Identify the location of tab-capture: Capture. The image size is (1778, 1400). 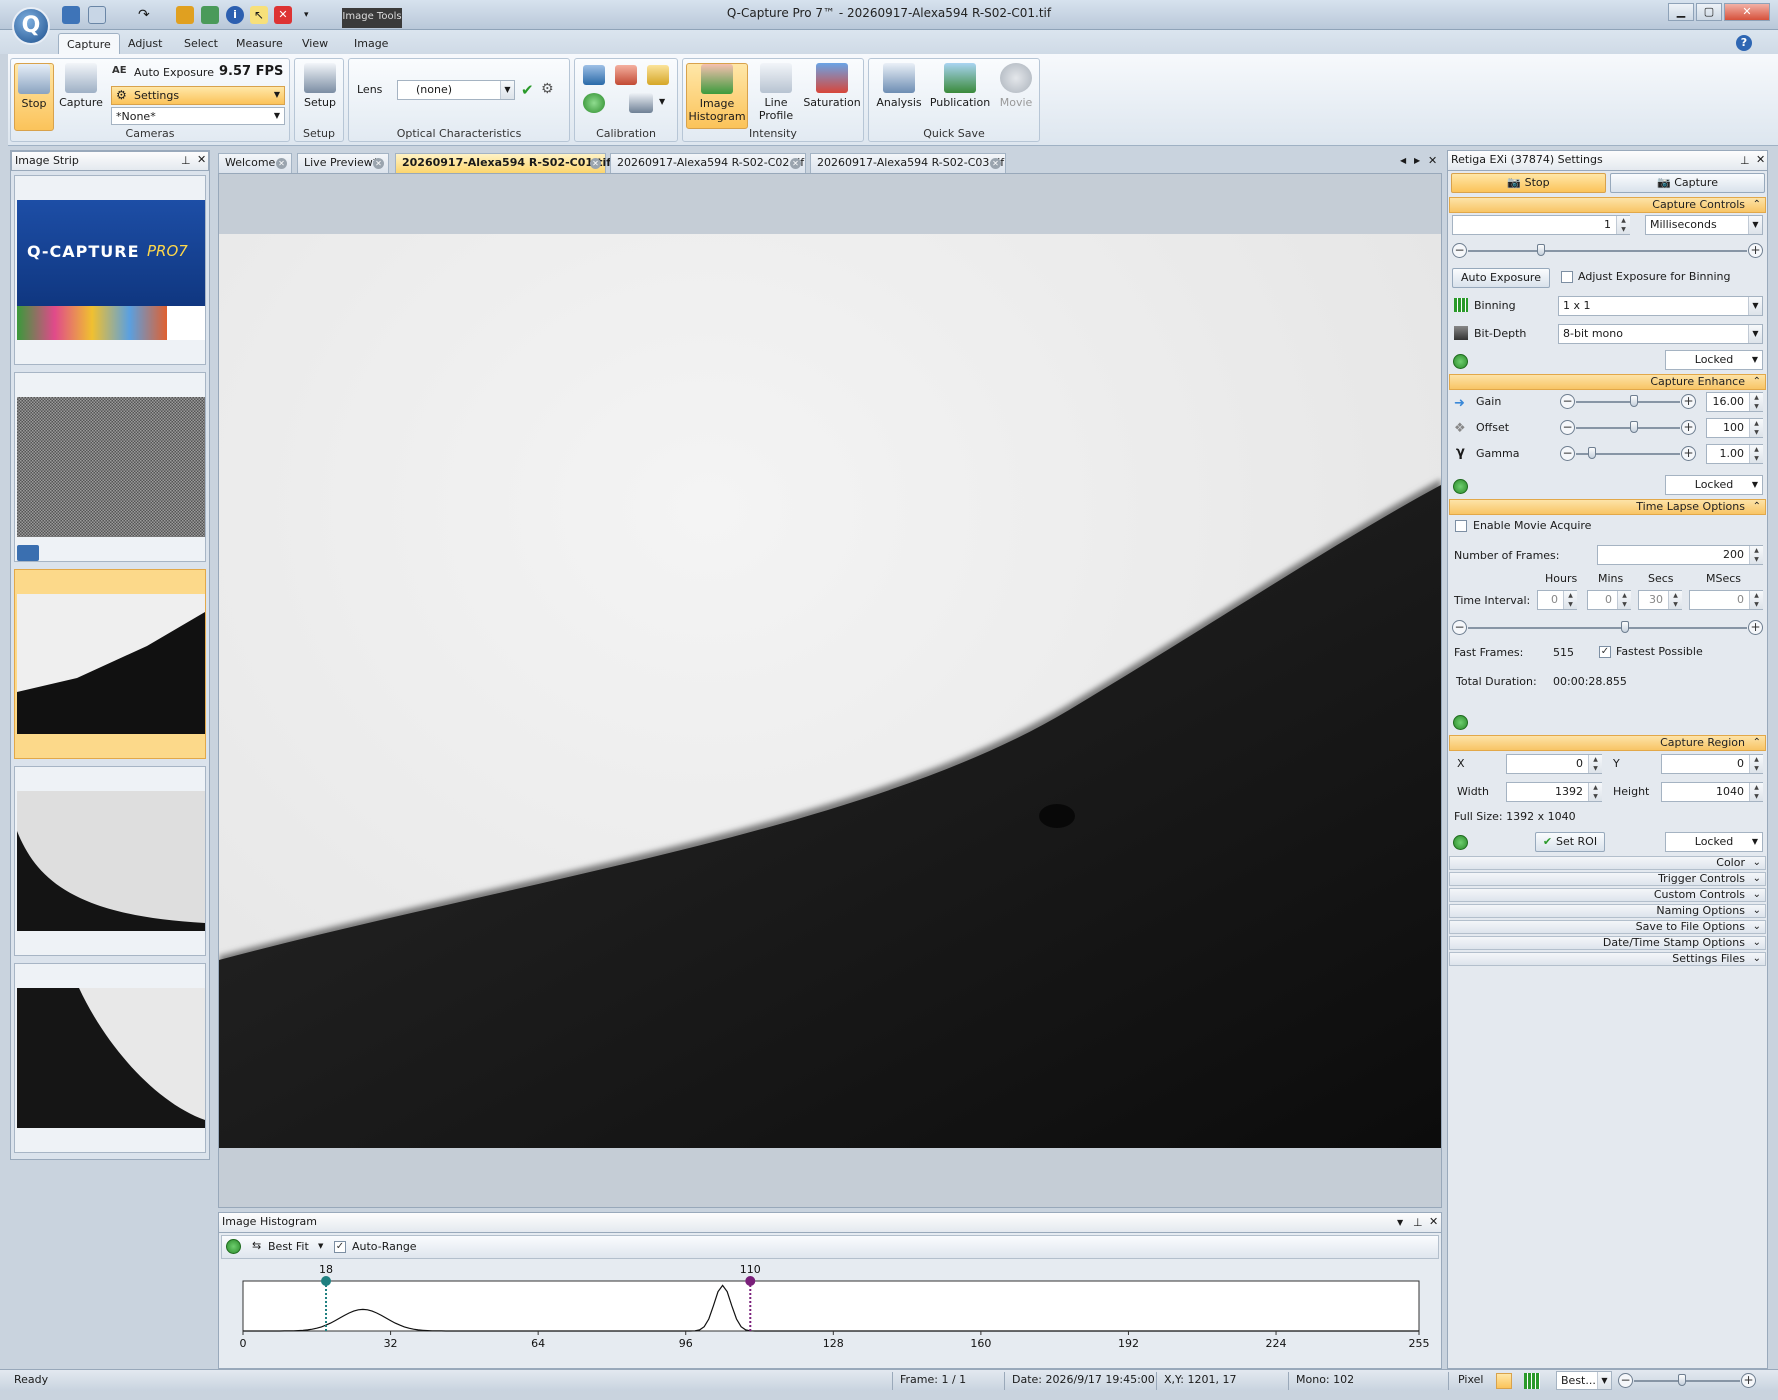
(89, 43).